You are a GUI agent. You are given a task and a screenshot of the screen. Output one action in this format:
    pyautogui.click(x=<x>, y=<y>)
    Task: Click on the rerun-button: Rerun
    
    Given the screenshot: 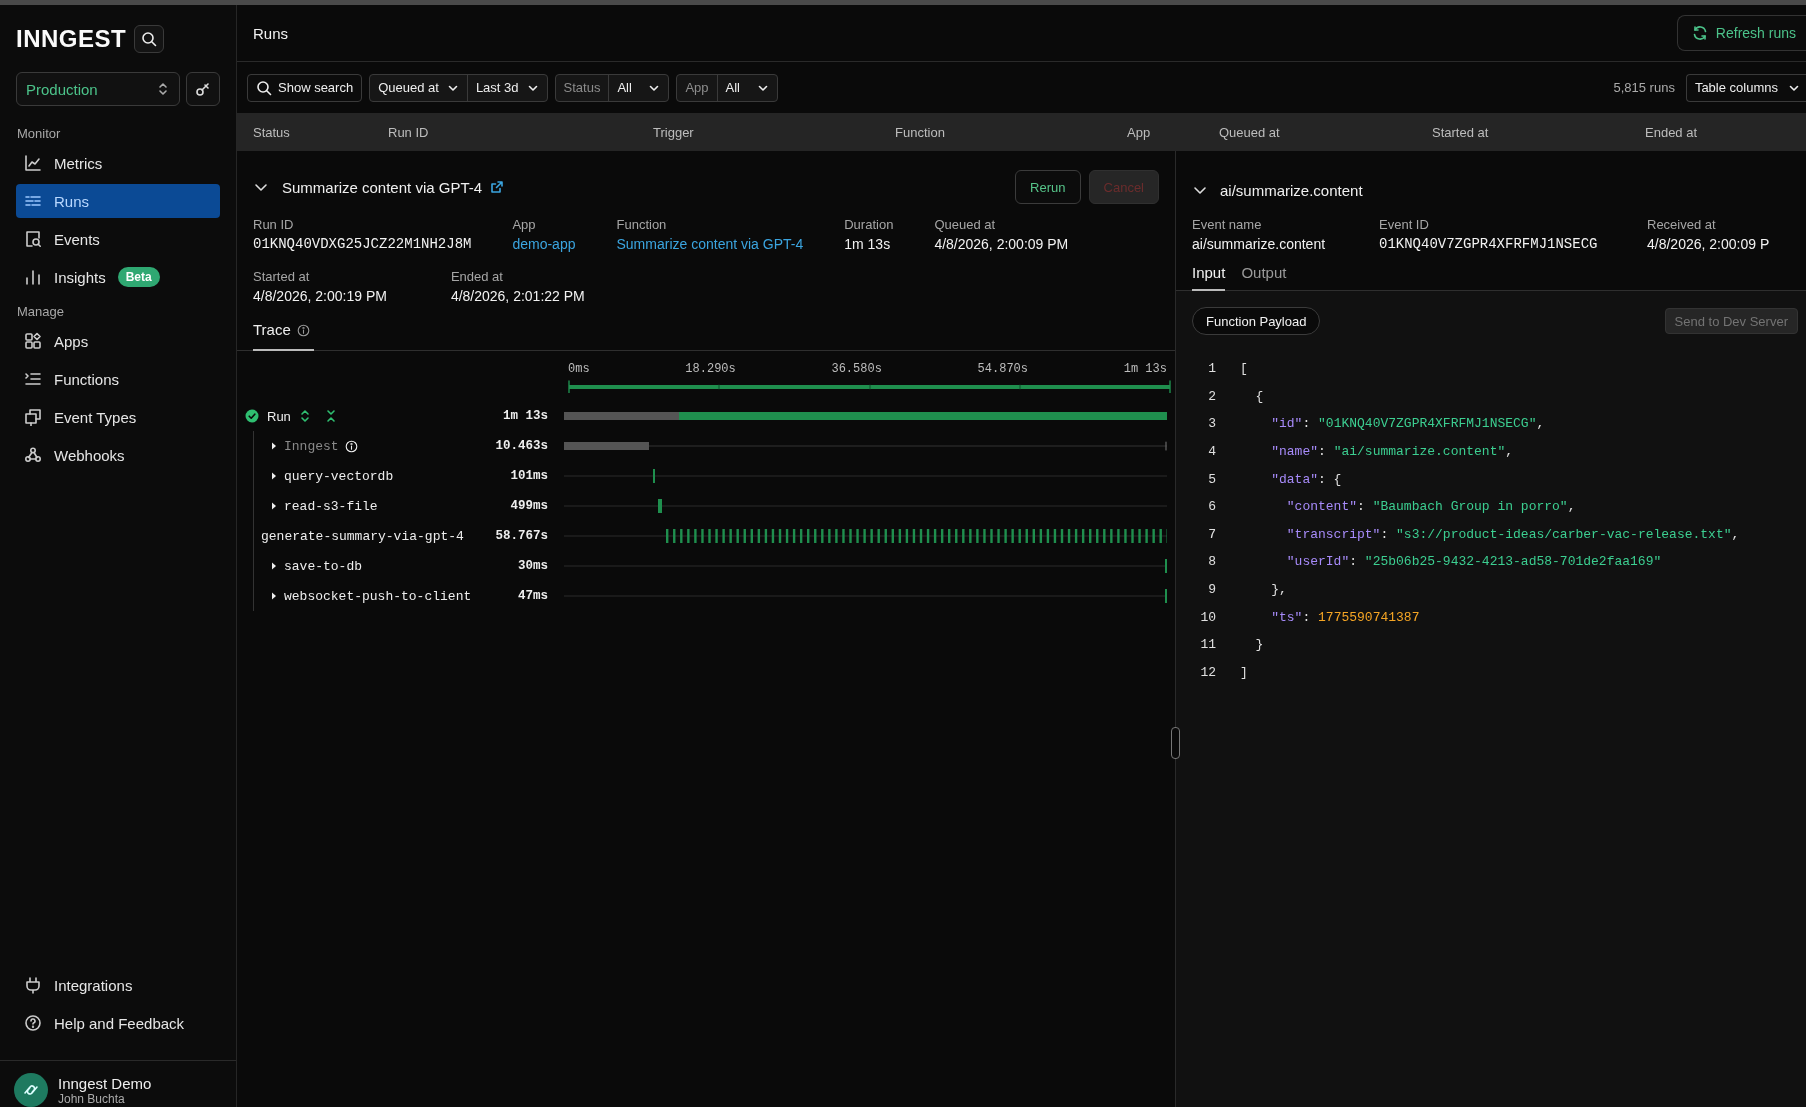 What is the action you would take?
    pyautogui.click(x=1048, y=187)
    